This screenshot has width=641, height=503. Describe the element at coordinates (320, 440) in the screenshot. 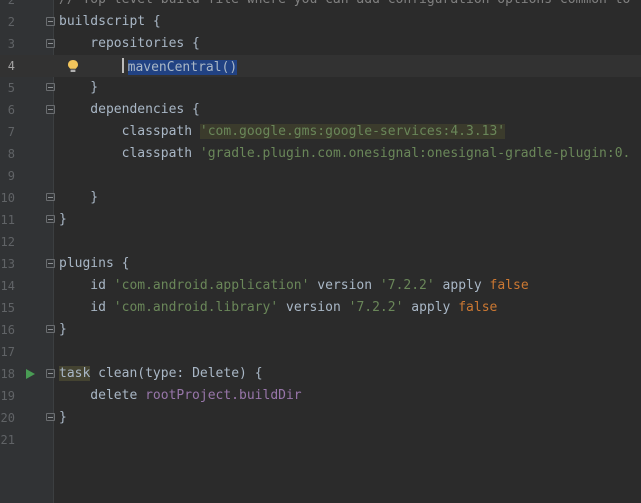

I see `code-line: 21` at that location.